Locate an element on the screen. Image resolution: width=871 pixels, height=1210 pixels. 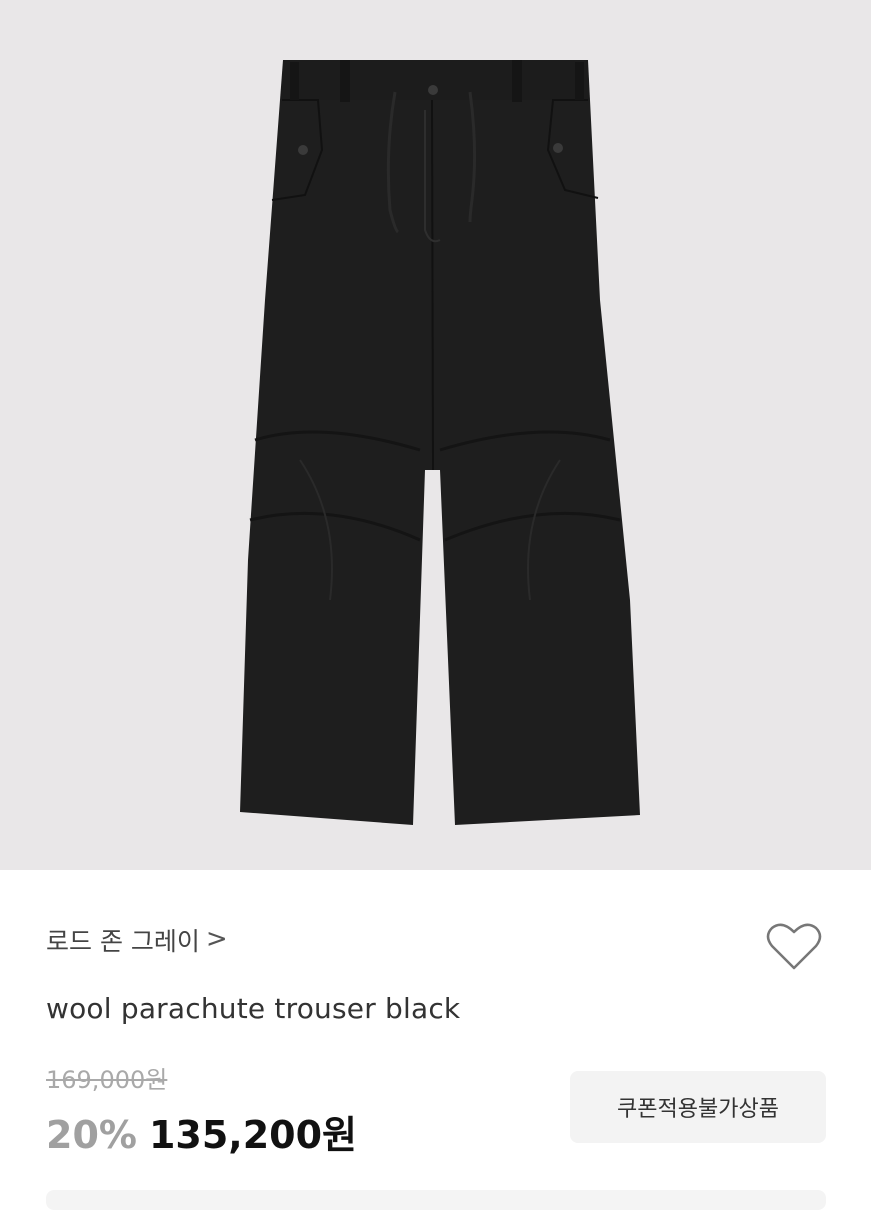
heart-outline-icon is located at coordinates (794, 946).